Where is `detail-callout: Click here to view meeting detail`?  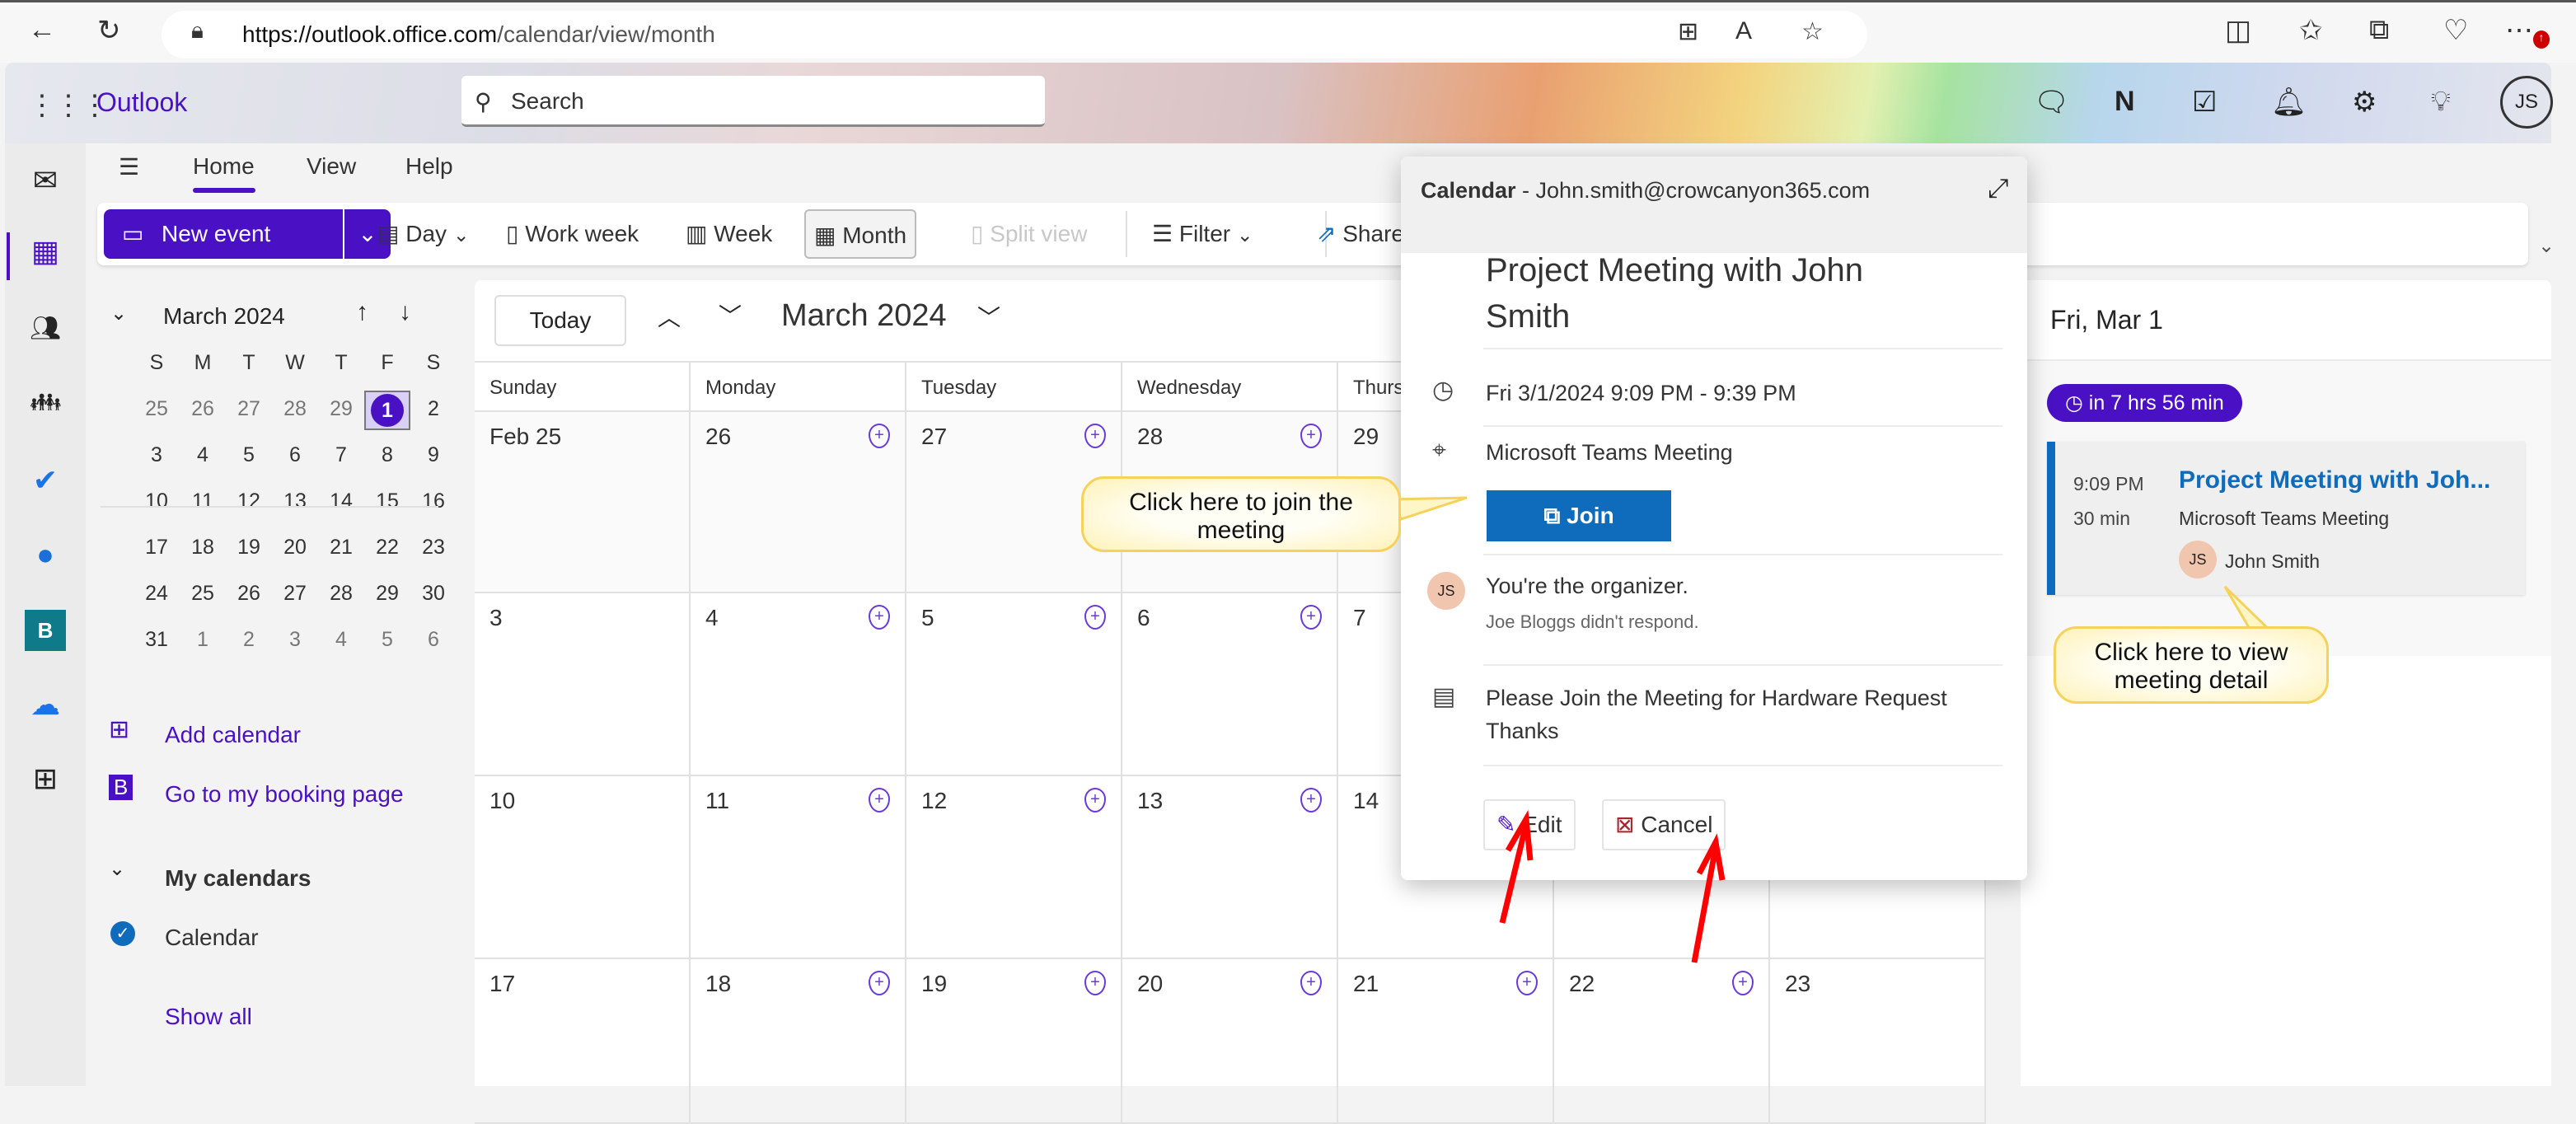 detail-callout: Click here to view meeting detail is located at coordinates (2191, 665).